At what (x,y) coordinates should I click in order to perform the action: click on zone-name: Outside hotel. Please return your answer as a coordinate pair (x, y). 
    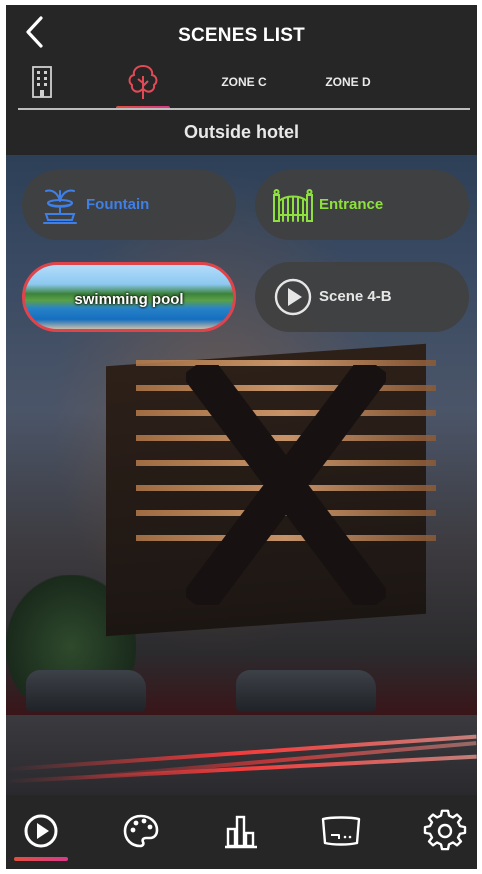
    Looking at the image, I should click on (241, 132).